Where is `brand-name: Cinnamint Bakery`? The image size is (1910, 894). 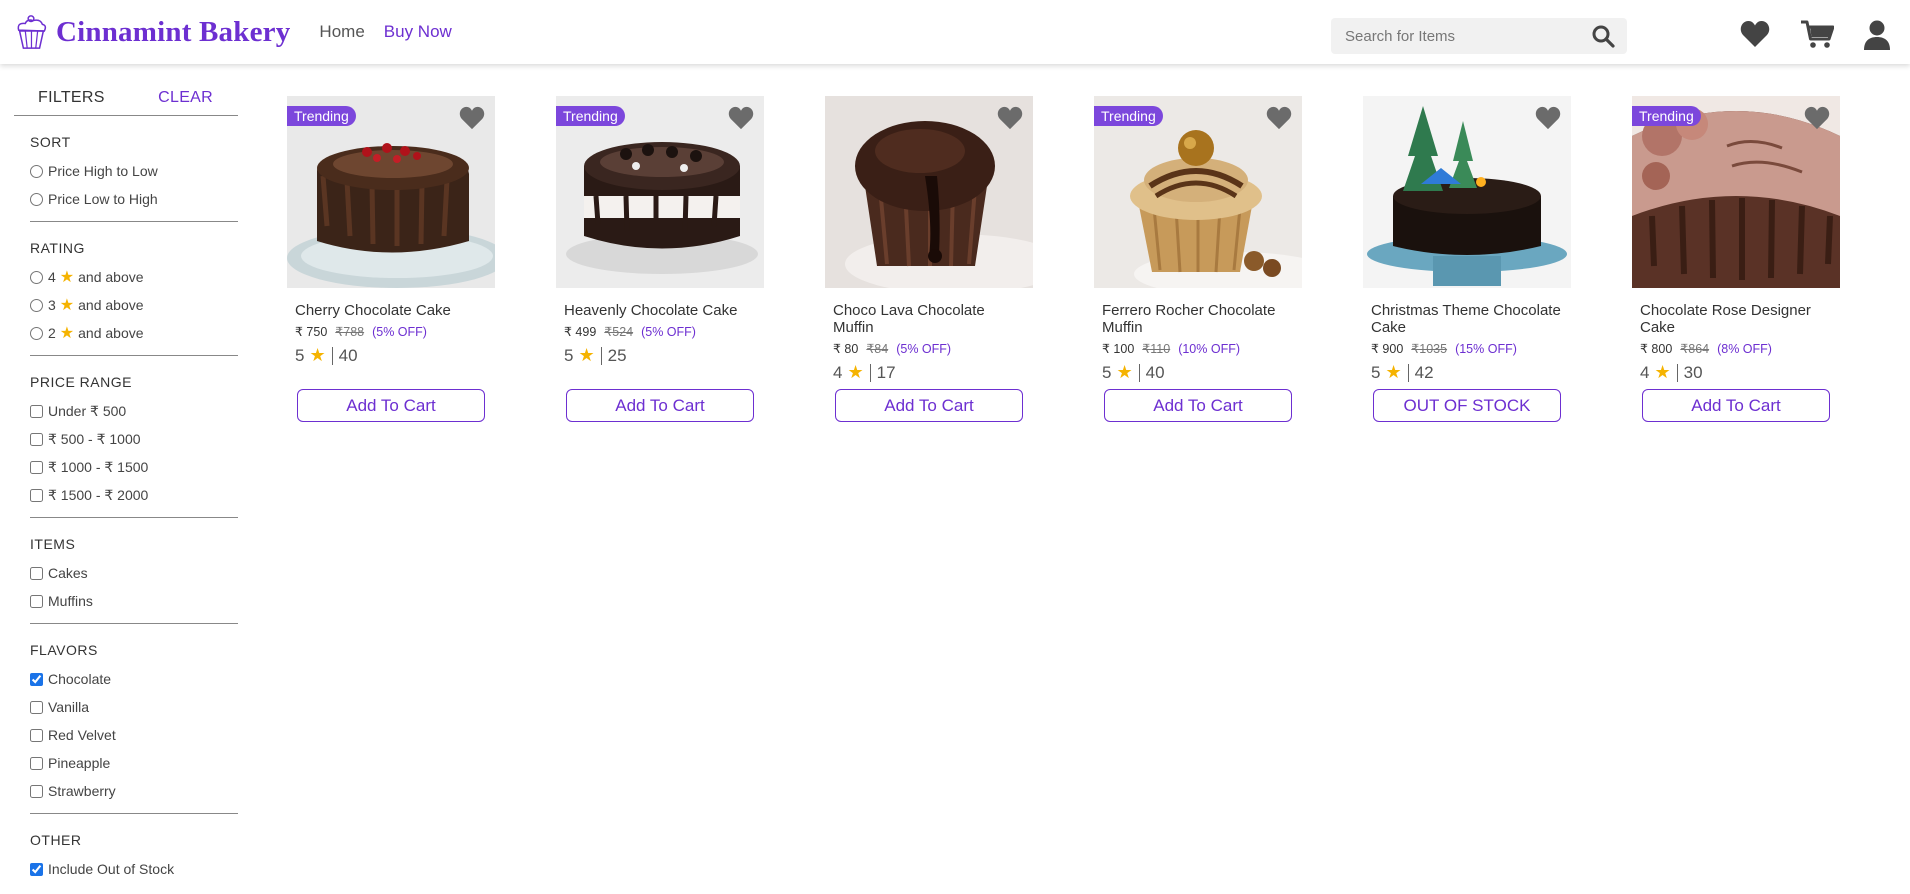 brand-name: Cinnamint Bakery is located at coordinates (173, 31).